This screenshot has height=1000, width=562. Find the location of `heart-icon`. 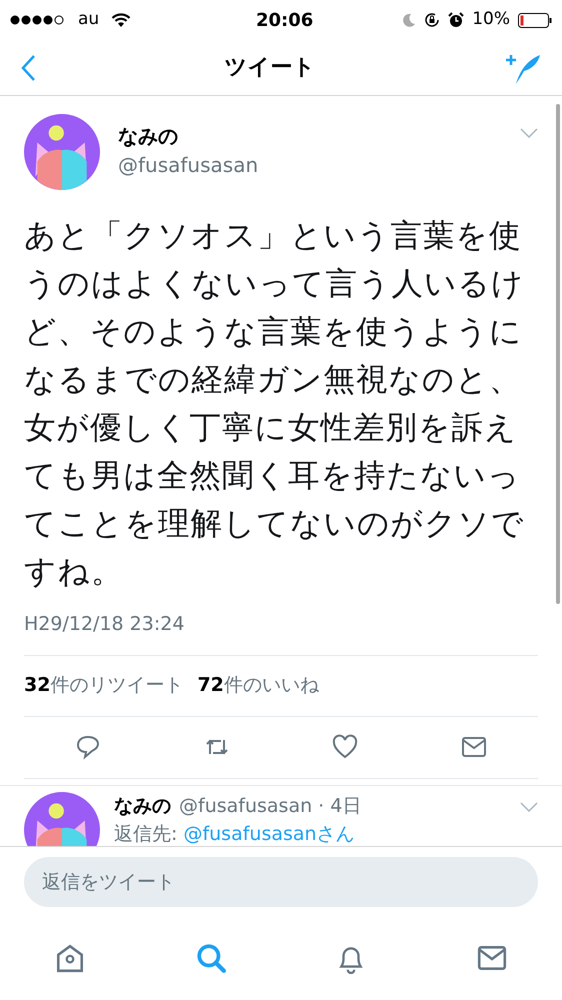

heart-icon is located at coordinates (345, 747).